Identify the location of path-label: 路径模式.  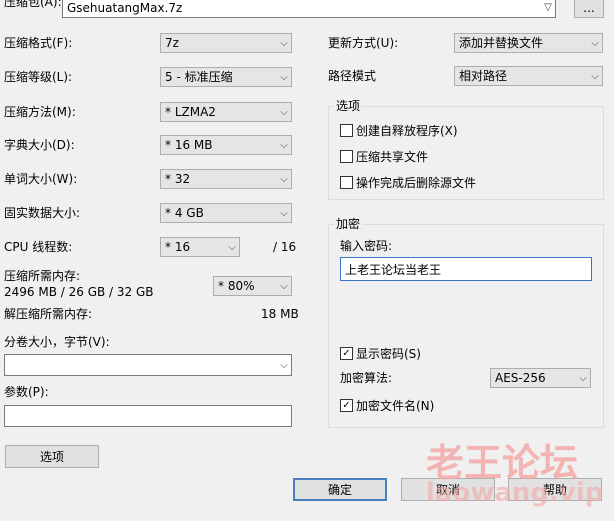
(352, 76).